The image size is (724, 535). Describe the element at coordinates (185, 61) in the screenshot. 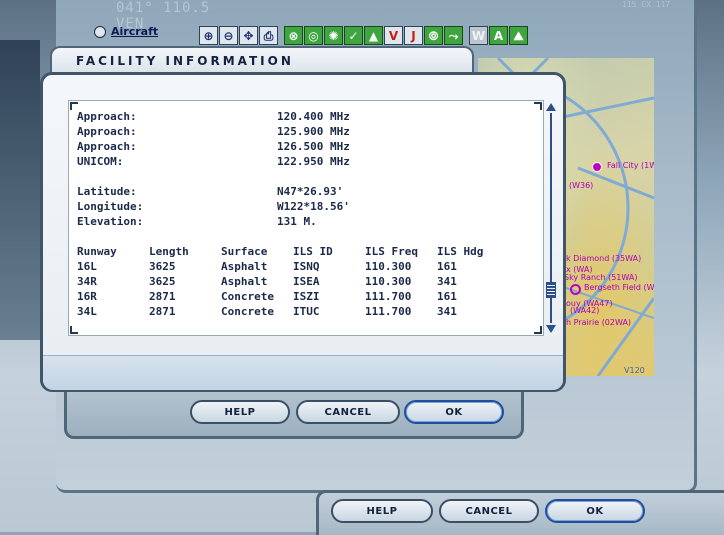

I see `dialog-title: FACILITY INFORMATION` at that location.